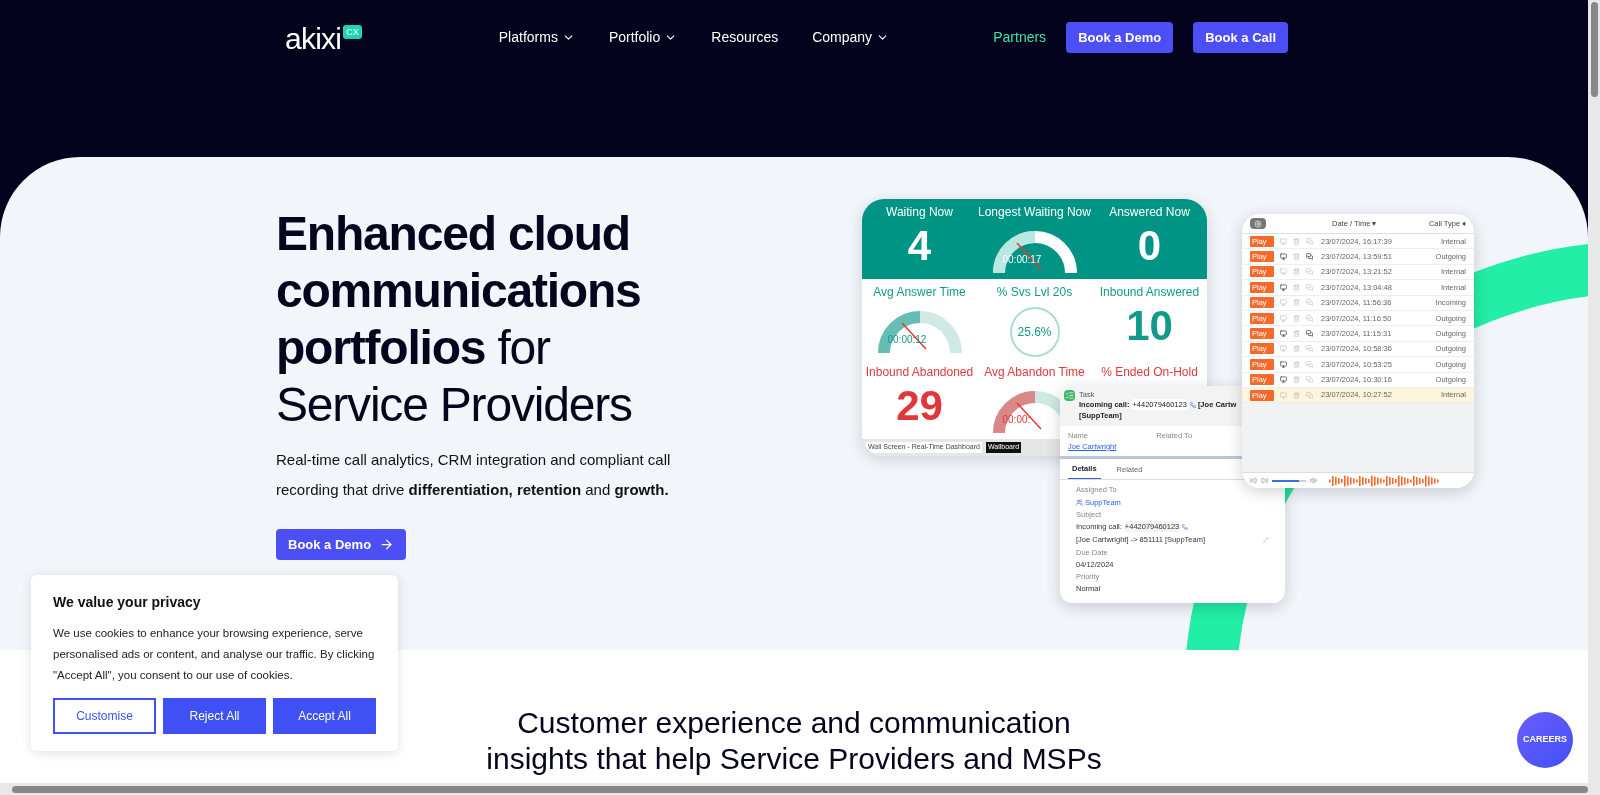 The image size is (1600, 795). I want to click on tile-label: % Svs Lvl 20s, so click(1034, 292).